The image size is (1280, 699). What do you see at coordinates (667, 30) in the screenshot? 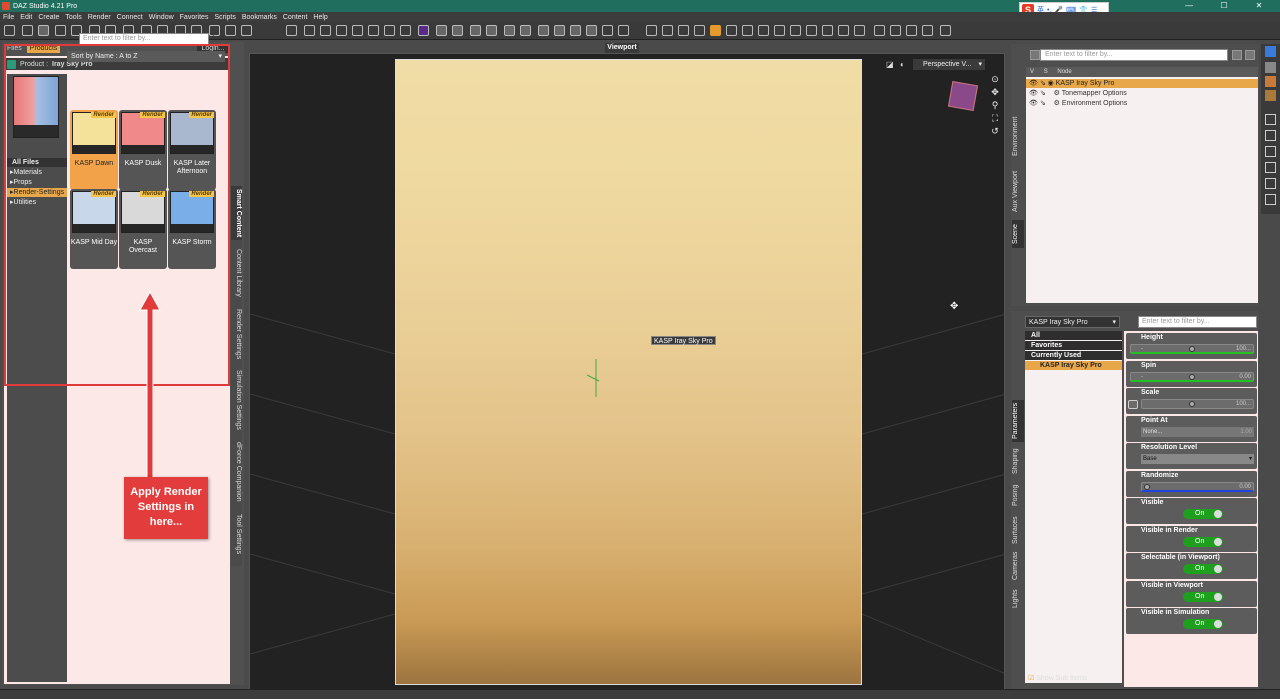
I see `translate-tool-icon` at bounding box center [667, 30].